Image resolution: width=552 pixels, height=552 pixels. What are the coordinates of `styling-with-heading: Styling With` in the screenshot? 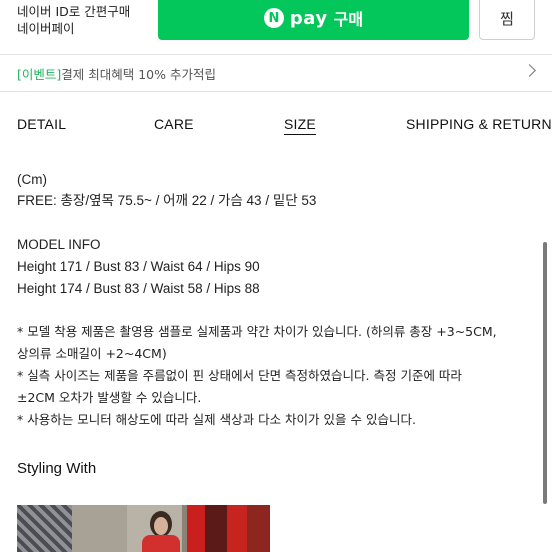 It's located at (57, 468).